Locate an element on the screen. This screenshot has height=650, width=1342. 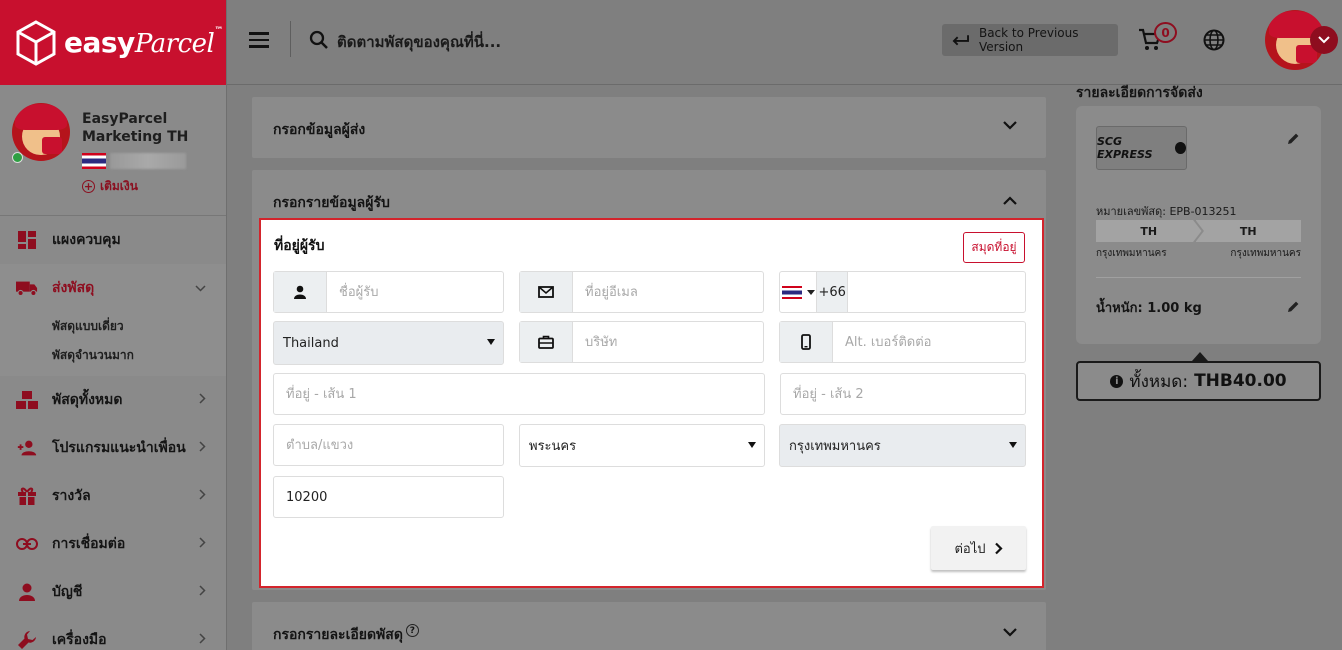
link-icon is located at coordinates (27, 544).